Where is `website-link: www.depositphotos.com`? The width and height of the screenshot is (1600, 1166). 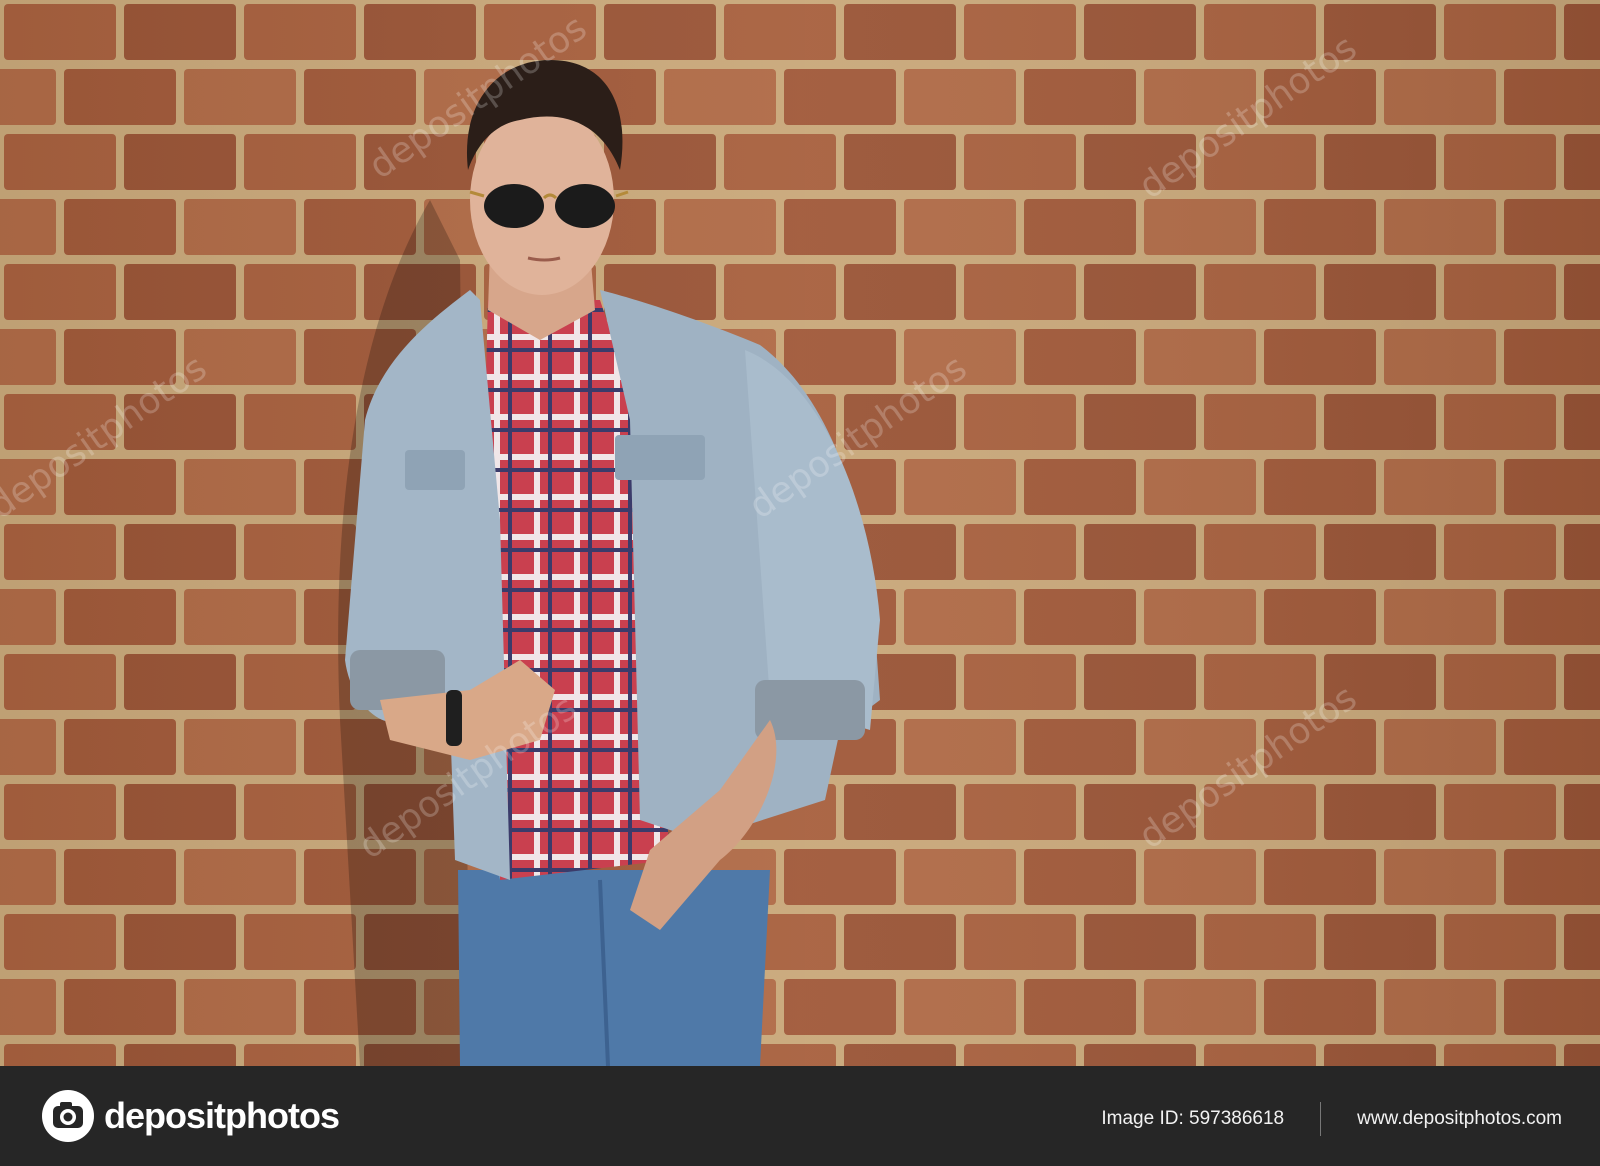
website-link: www.depositphotos.com is located at coordinates (1459, 1119).